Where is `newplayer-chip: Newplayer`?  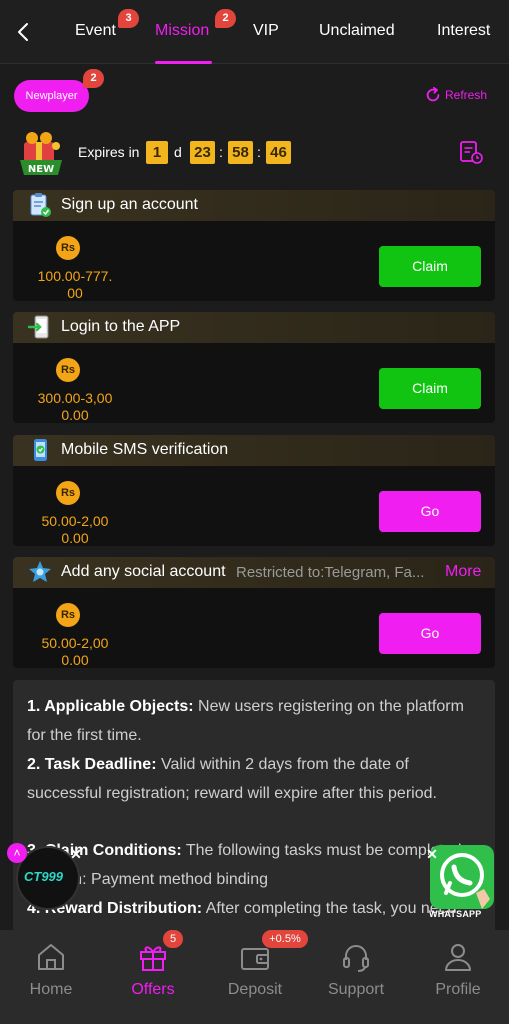 newplayer-chip: Newplayer is located at coordinates (51, 96).